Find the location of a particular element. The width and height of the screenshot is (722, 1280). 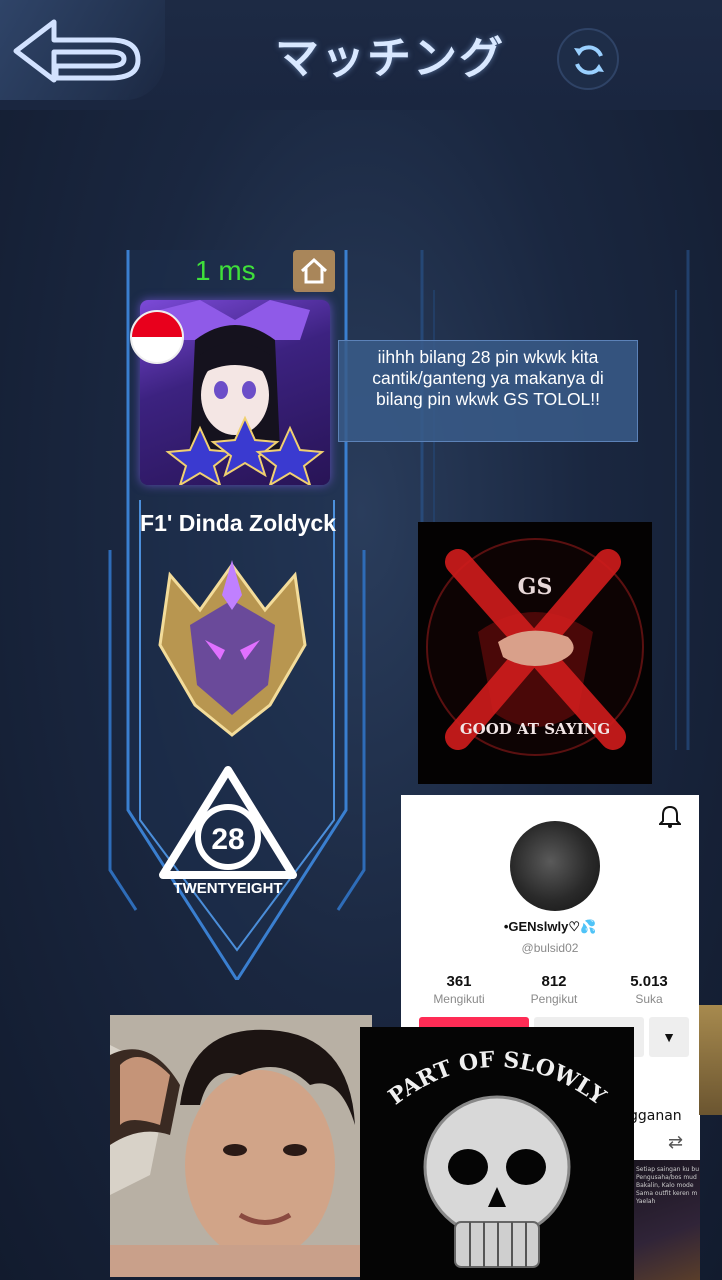

partial-tab-label: gganan is located at coordinates (655, 1116).